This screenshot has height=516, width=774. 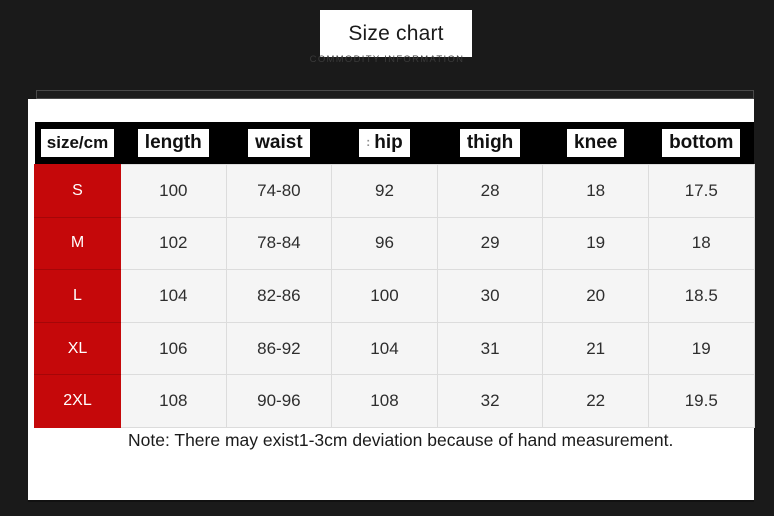 I want to click on cell-length: 104, so click(x=173, y=296).